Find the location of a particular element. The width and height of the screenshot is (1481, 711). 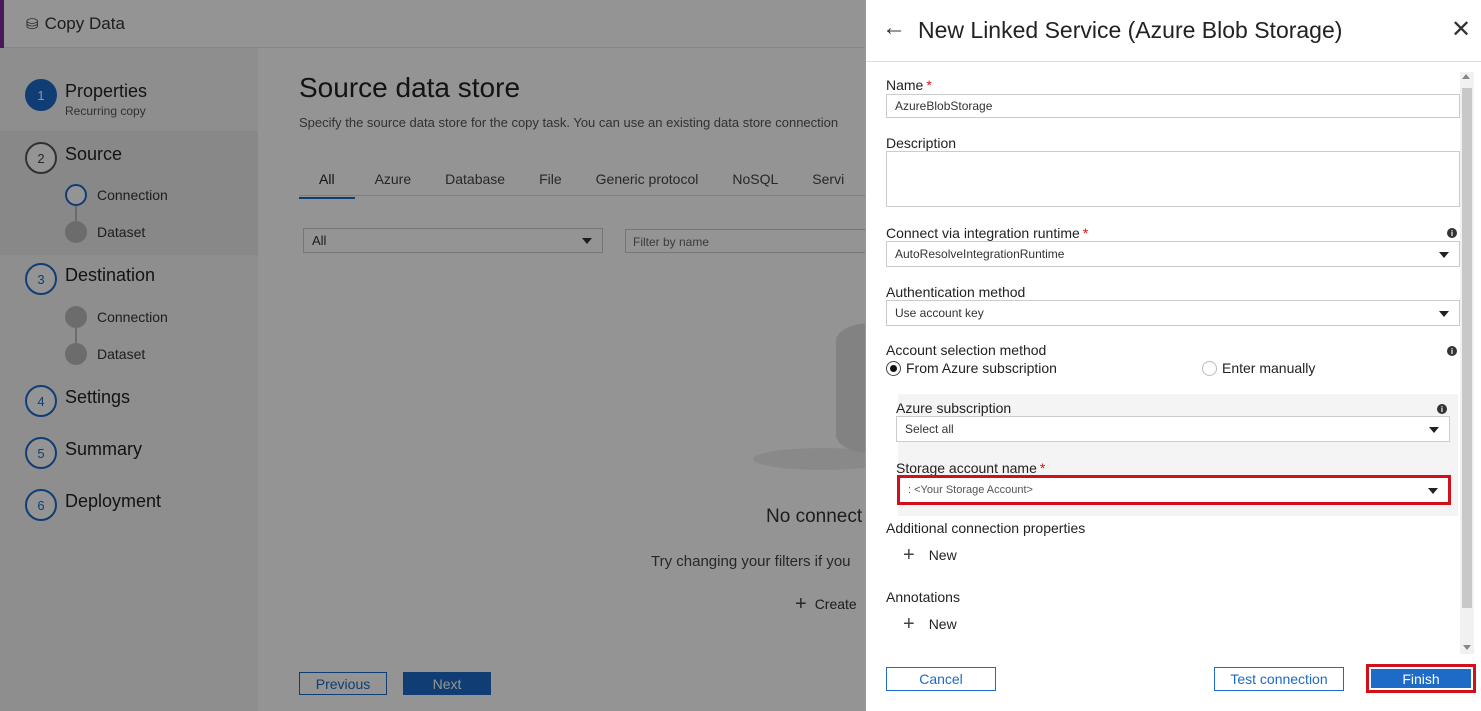

integration-runtime-select: AutoResolveIntegrationRuntime is located at coordinates (1173, 254).